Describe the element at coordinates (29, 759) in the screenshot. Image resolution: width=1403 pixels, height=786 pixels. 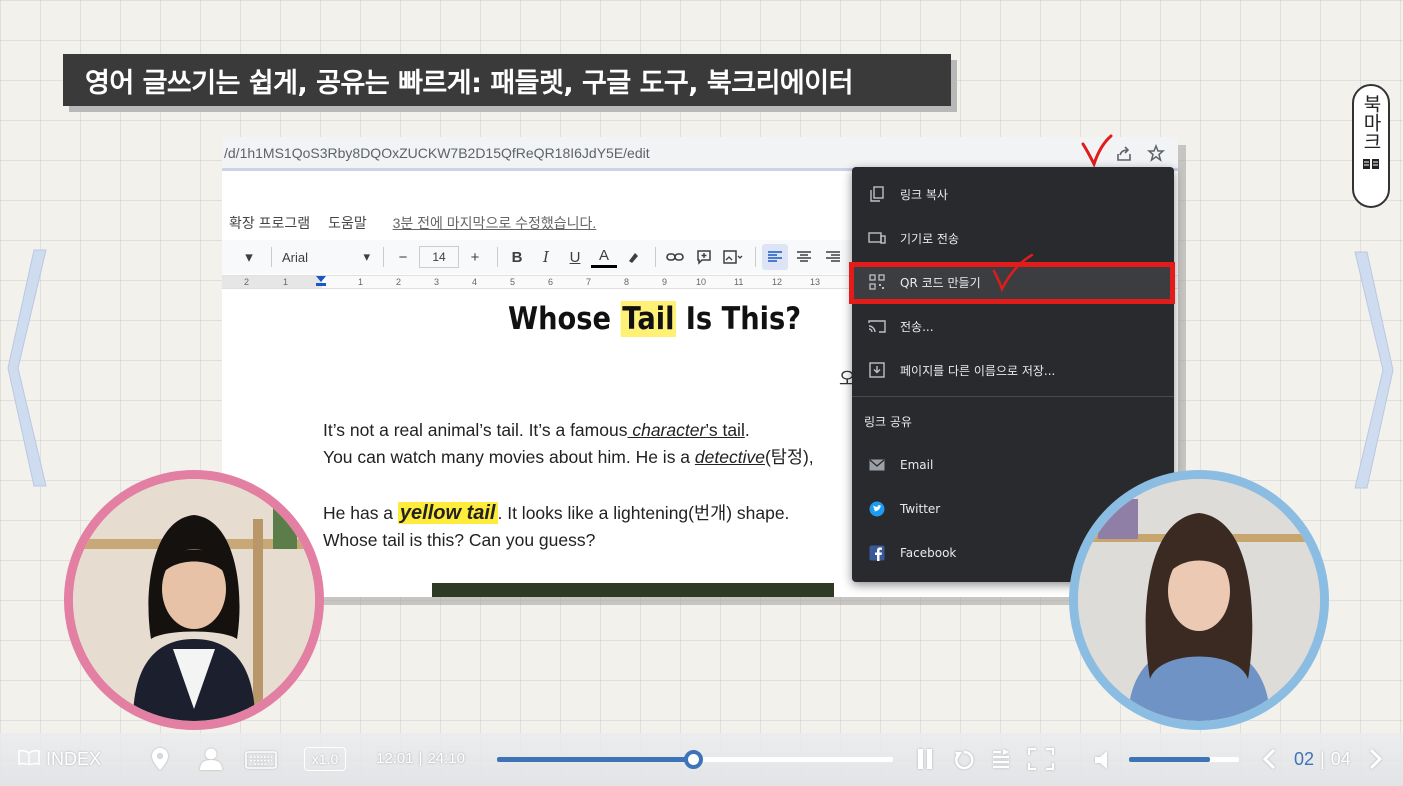
I see `book-open-icon` at that location.